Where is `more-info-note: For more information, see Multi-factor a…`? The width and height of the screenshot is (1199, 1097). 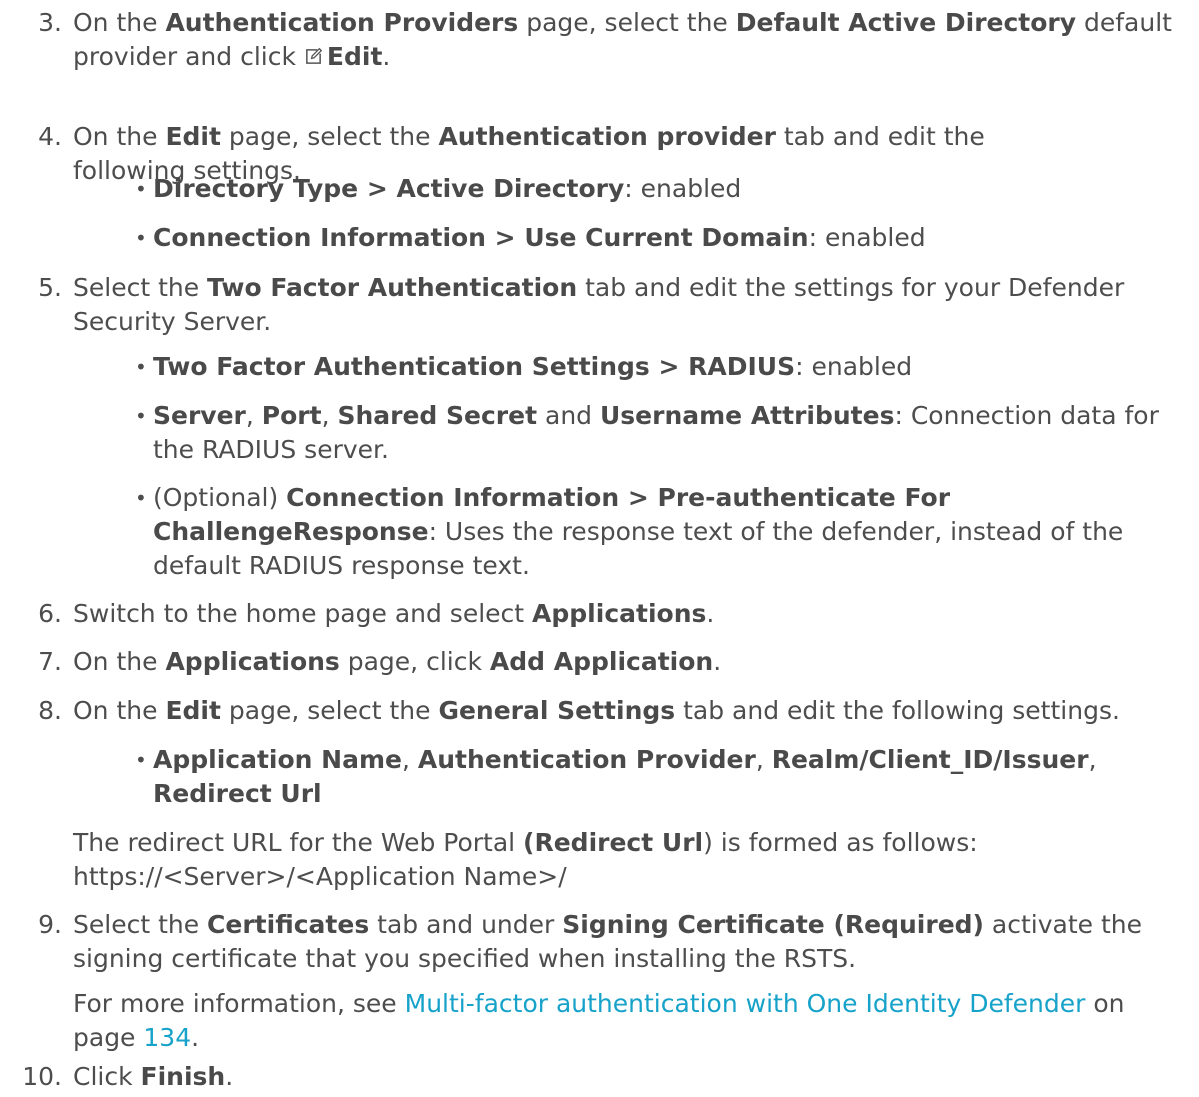 more-info-note: For more information, see Multi-factor a… is located at coordinates (630, 1021).